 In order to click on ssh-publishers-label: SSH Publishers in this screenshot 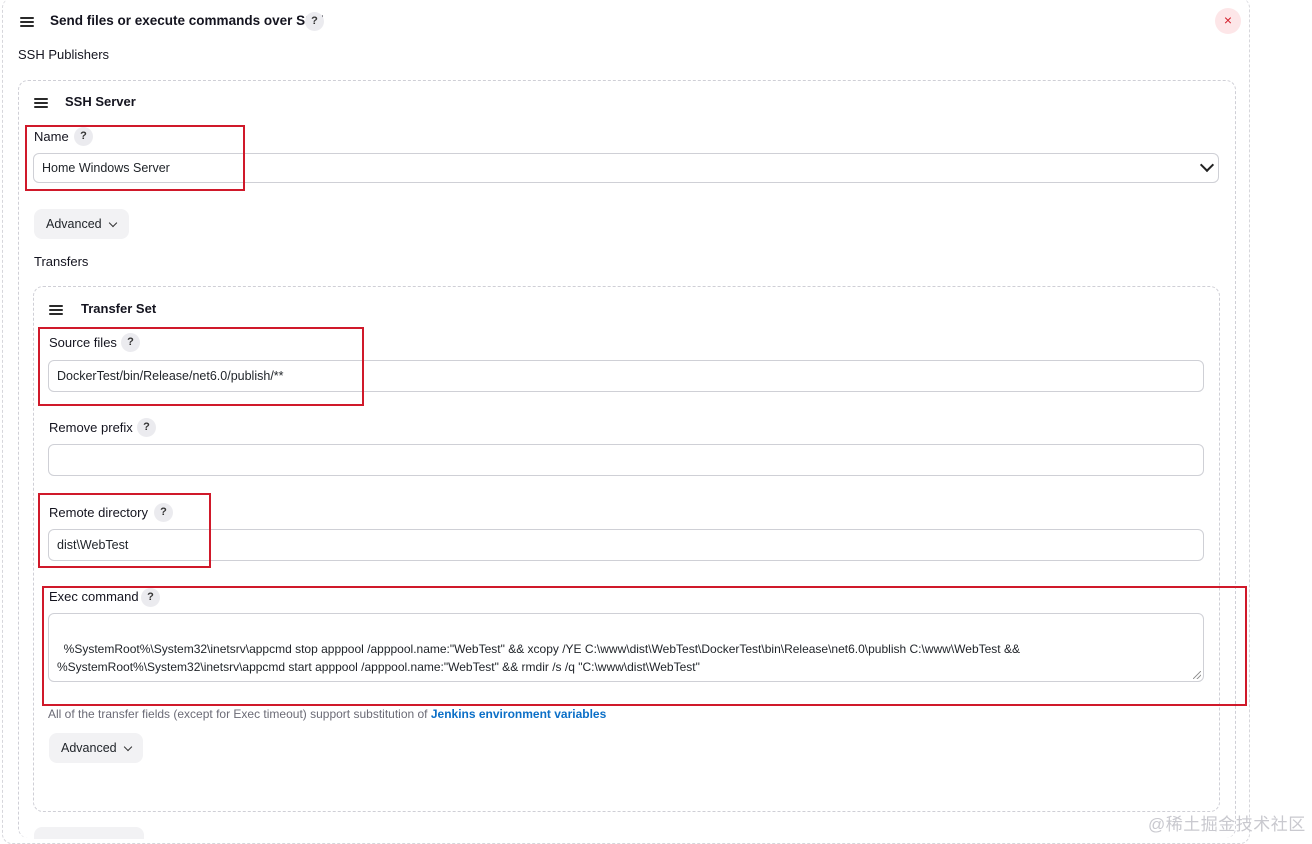, I will do `click(64, 54)`.